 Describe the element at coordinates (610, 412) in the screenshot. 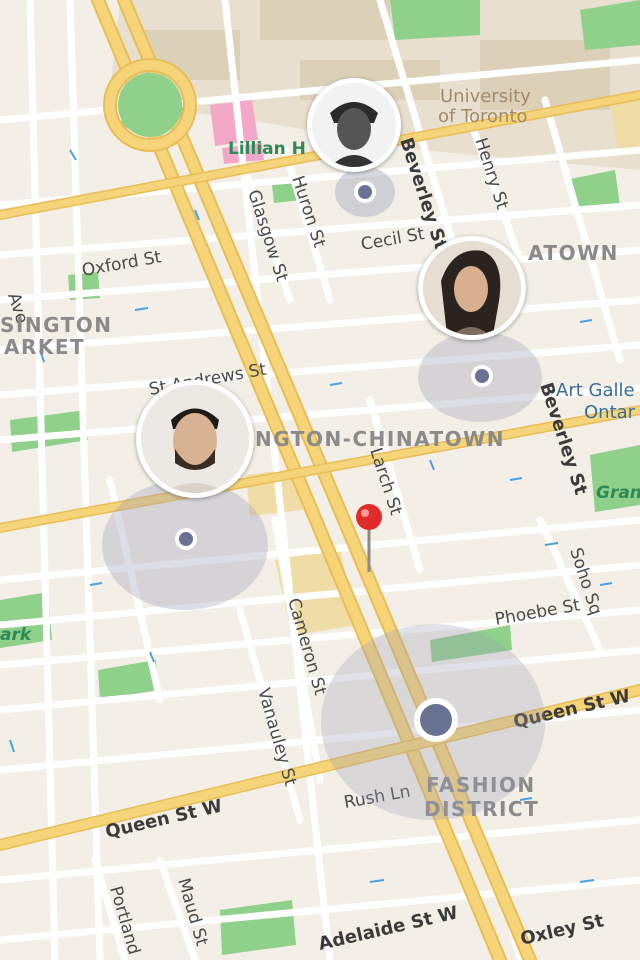

I see `poi-art-gallery-2: Ontar` at that location.